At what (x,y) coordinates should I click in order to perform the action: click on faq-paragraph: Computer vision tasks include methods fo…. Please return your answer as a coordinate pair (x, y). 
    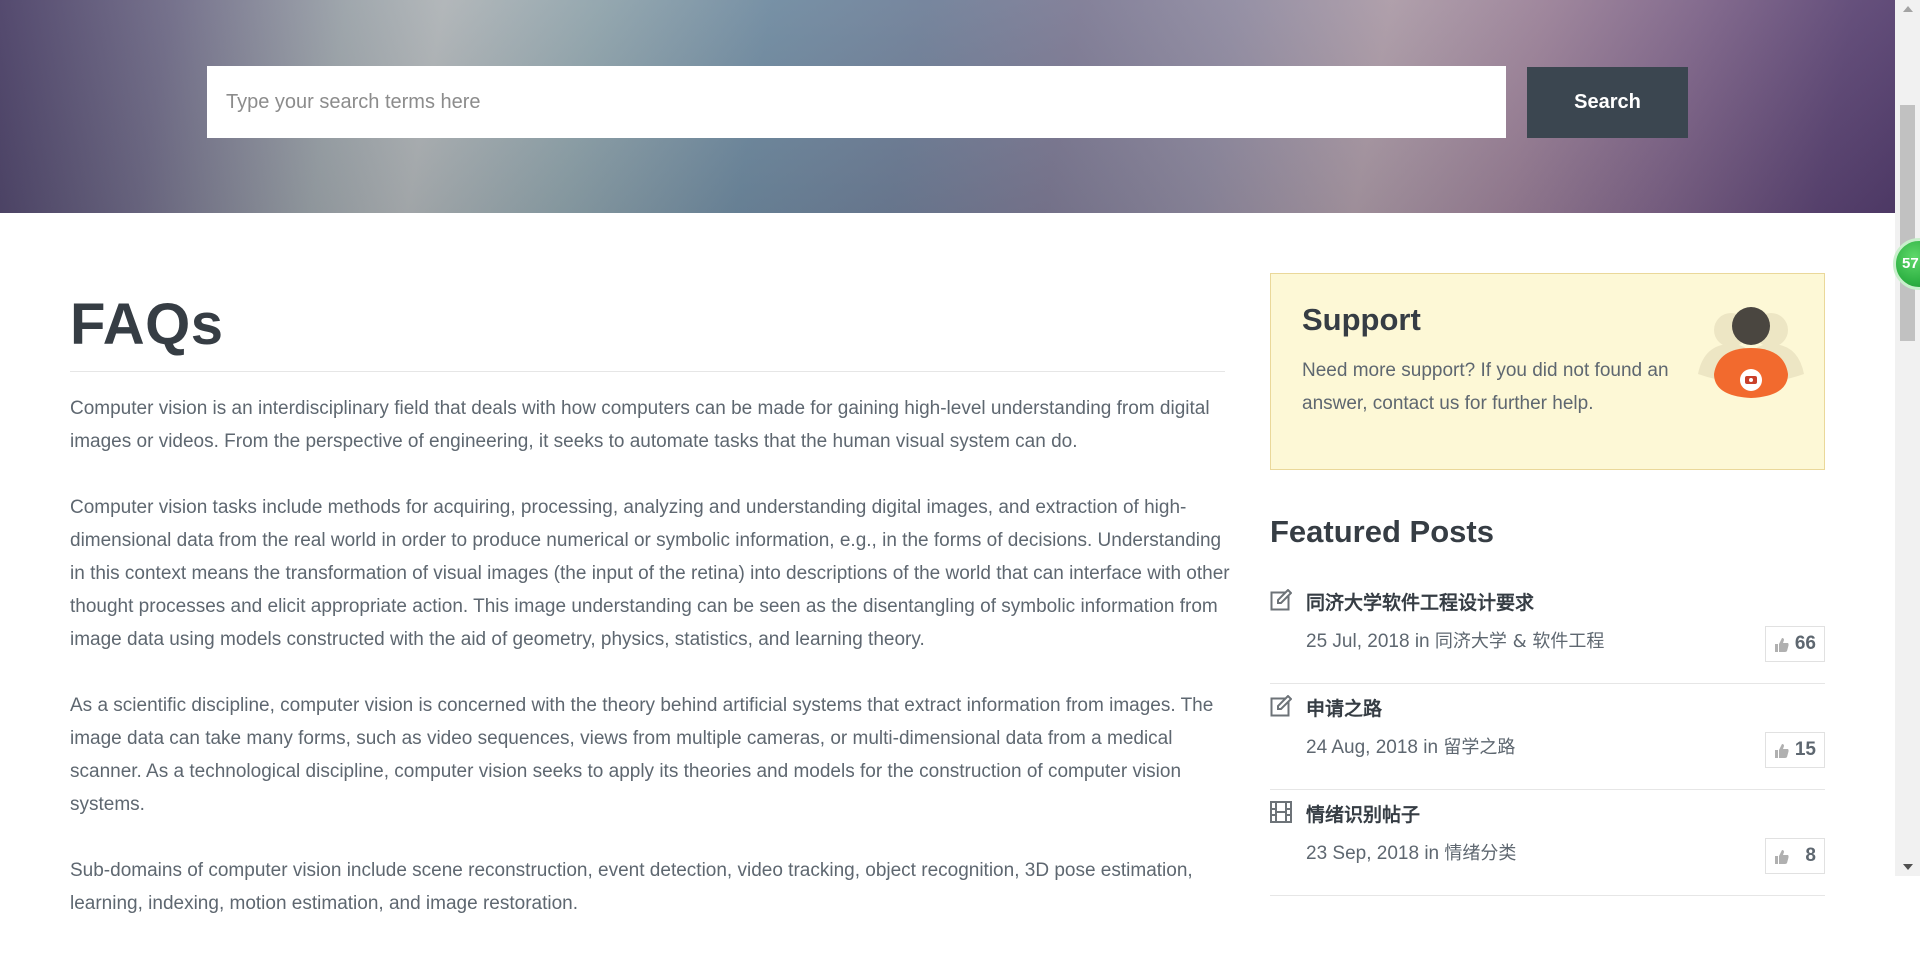
    Looking at the image, I should click on (650, 573).